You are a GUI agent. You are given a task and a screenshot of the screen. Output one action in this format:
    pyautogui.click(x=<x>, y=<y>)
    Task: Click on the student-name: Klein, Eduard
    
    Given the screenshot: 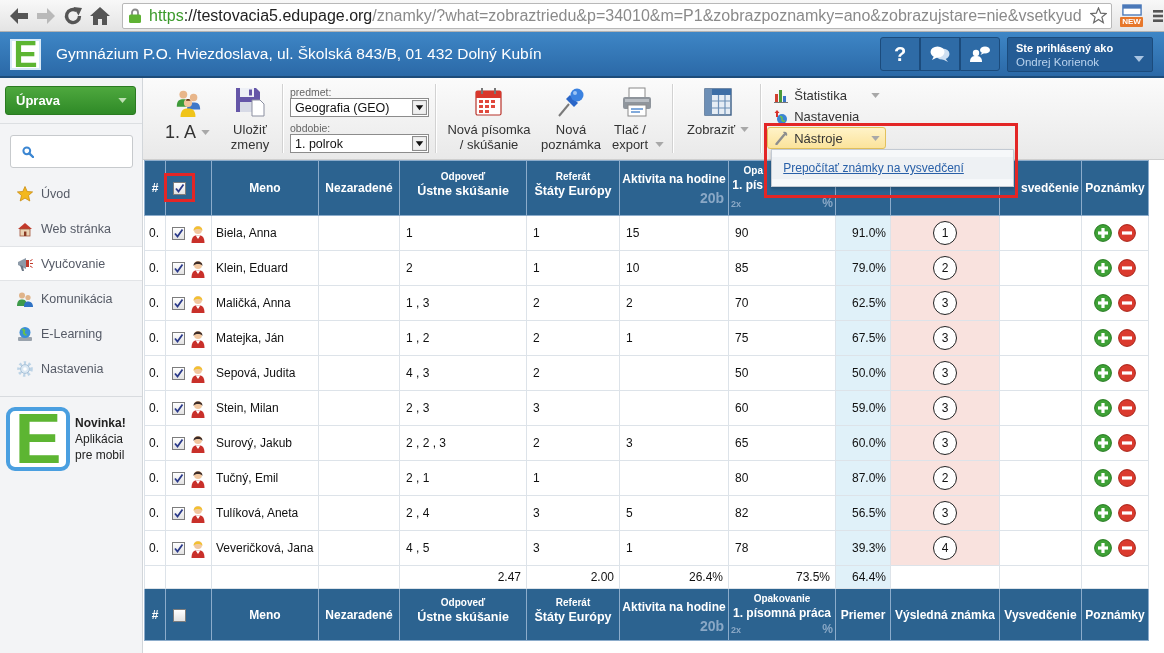 What is the action you would take?
    pyautogui.click(x=265, y=268)
    